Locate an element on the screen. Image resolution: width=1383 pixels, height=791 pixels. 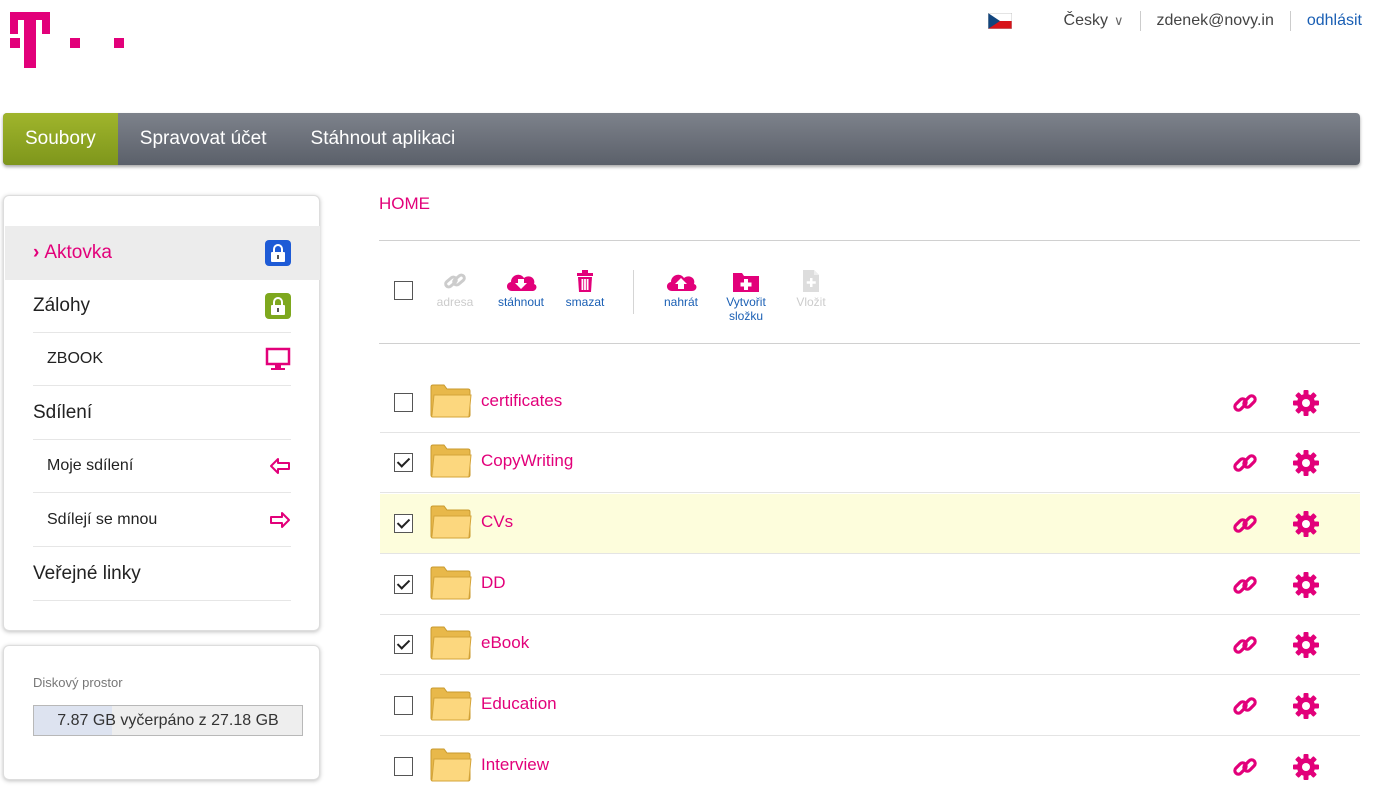
smazat-label: smazat is located at coordinates (585, 302).